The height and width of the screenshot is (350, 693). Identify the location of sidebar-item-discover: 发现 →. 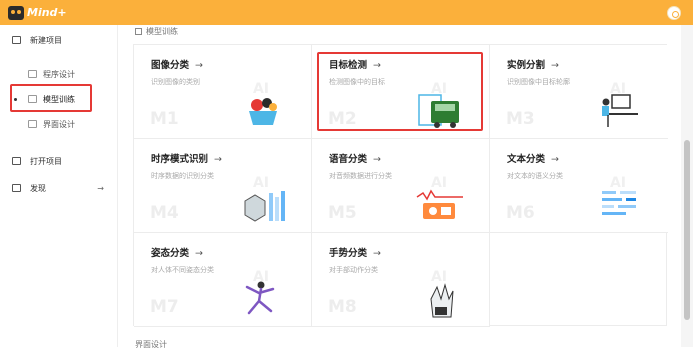
(59, 188).